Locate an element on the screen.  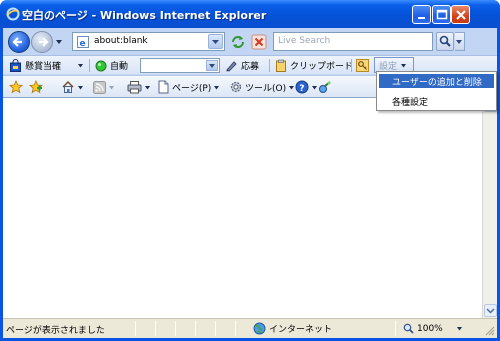
forward-arrow-icon is located at coordinates (44, 42).